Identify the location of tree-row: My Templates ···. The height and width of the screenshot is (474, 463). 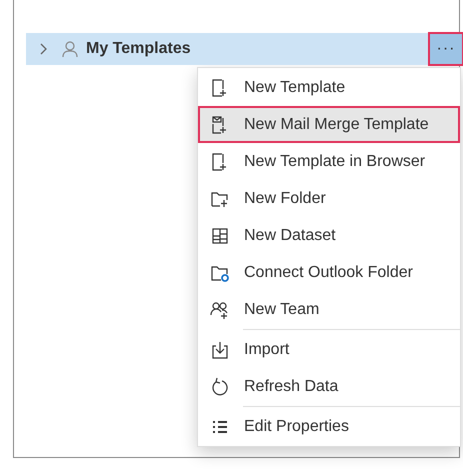
(244, 49).